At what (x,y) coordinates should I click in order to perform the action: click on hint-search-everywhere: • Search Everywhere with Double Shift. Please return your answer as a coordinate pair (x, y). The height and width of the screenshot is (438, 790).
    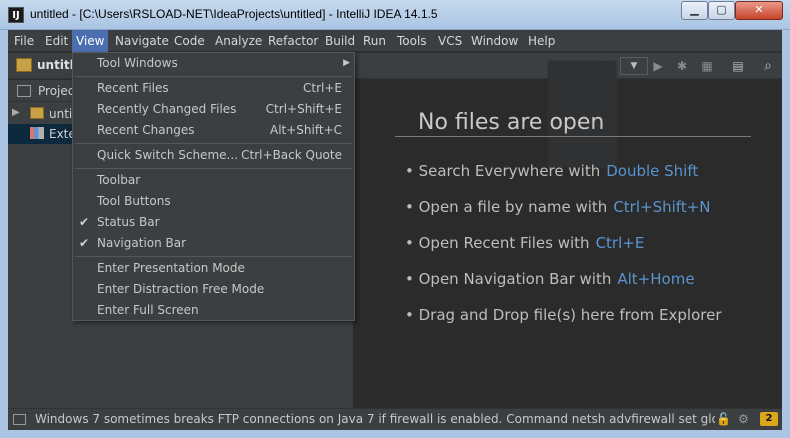
    Looking at the image, I should click on (551, 171).